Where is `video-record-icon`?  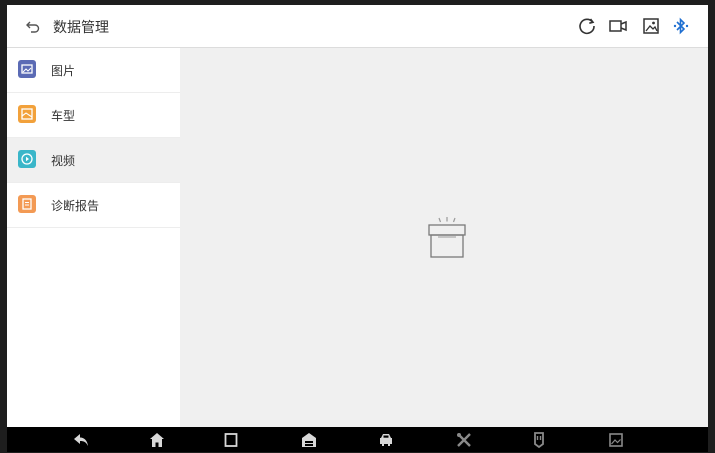
video-record-icon is located at coordinates (618, 26).